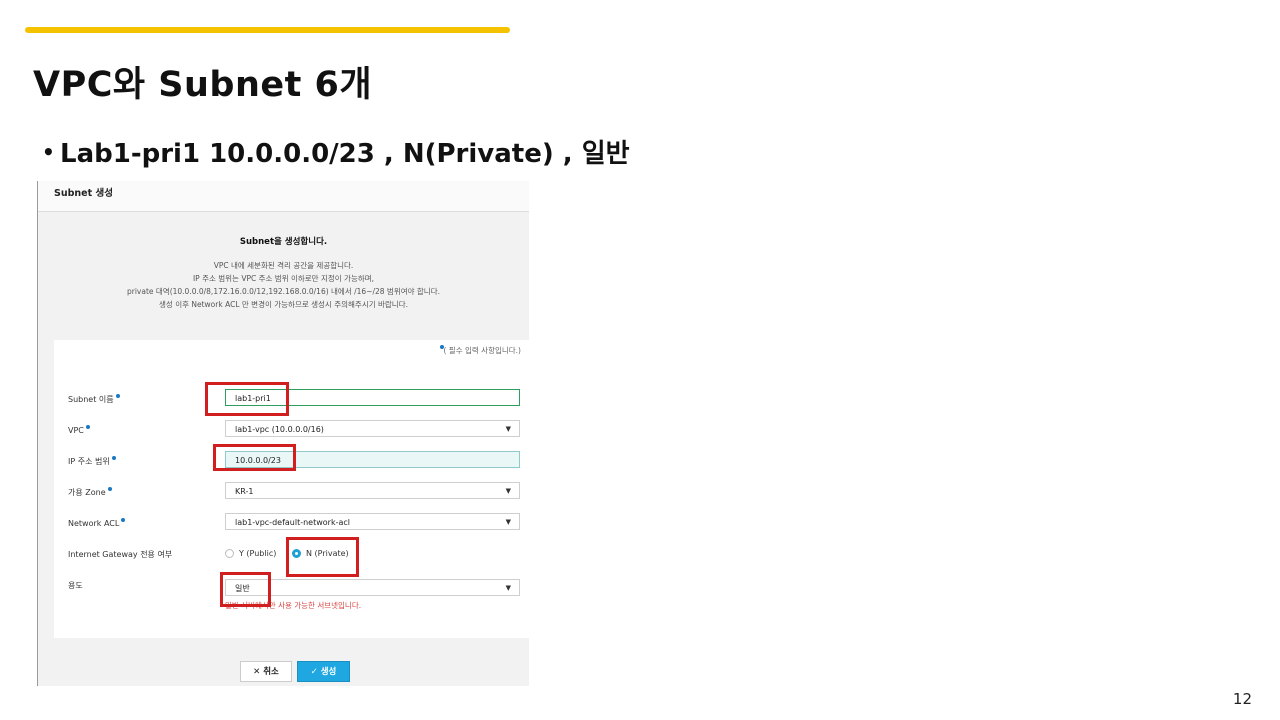 The height and width of the screenshot is (720, 1280). Describe the element at coordinates (79, 430) in the screenshot. I see `vpc-label: VPC` at that location.